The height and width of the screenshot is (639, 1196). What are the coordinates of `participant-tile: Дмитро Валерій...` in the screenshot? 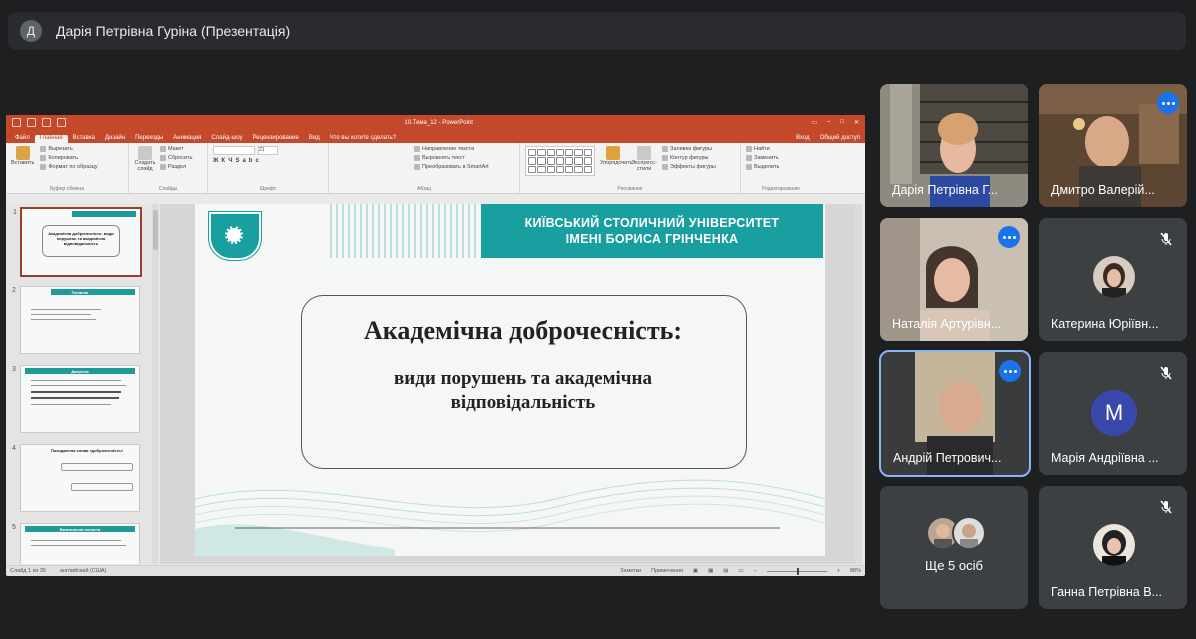 It's located at (1113, 145).